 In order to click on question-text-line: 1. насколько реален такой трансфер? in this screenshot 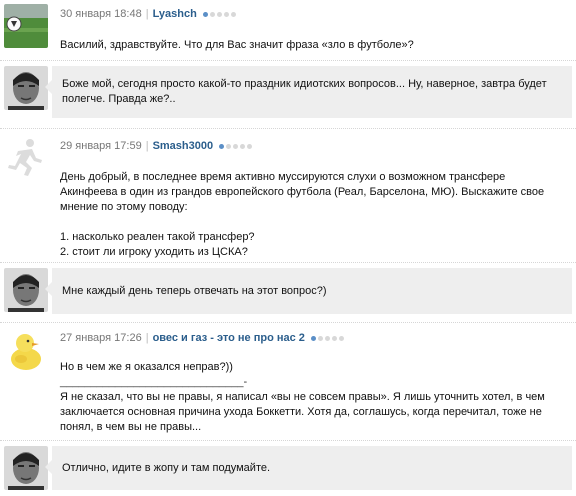, I will do `click(157, 237)`.